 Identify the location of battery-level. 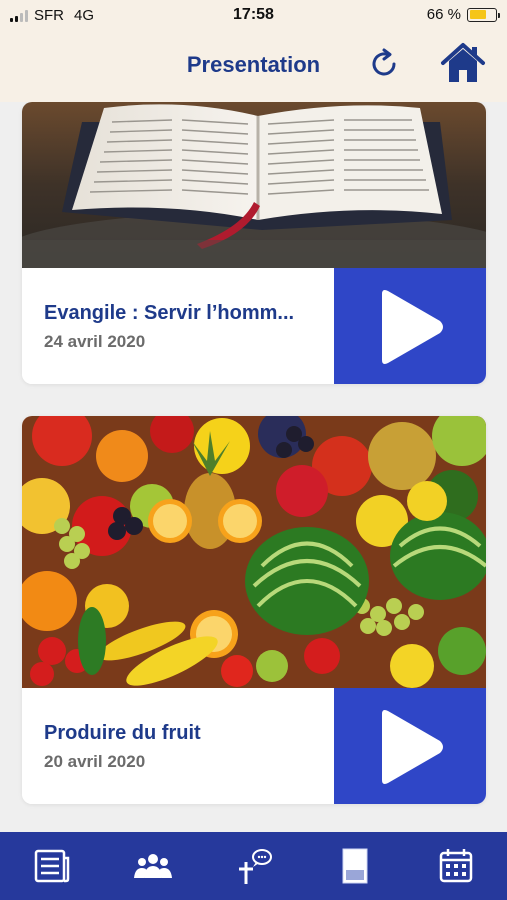
(477, 14).